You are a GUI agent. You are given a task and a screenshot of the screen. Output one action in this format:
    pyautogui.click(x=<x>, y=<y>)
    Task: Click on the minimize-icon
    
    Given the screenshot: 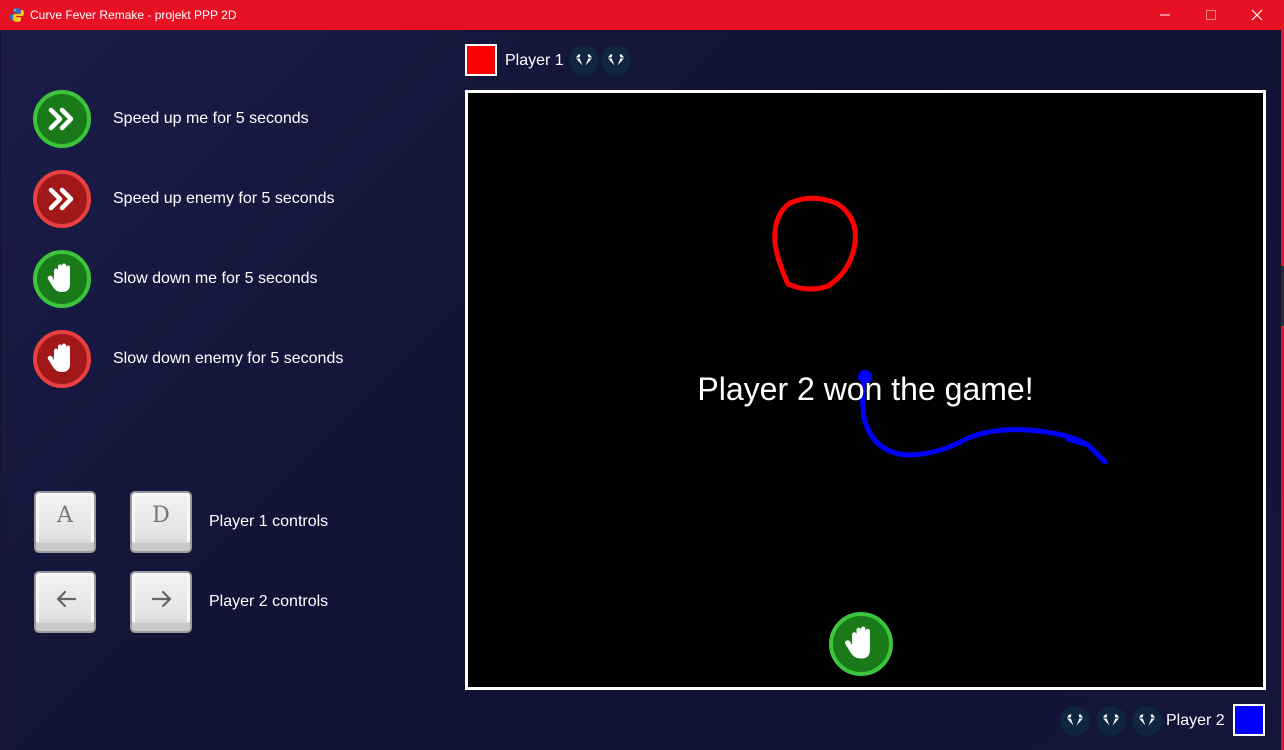 What is the action you would take?
    pyautogui.click(x=1165, y=15)
    